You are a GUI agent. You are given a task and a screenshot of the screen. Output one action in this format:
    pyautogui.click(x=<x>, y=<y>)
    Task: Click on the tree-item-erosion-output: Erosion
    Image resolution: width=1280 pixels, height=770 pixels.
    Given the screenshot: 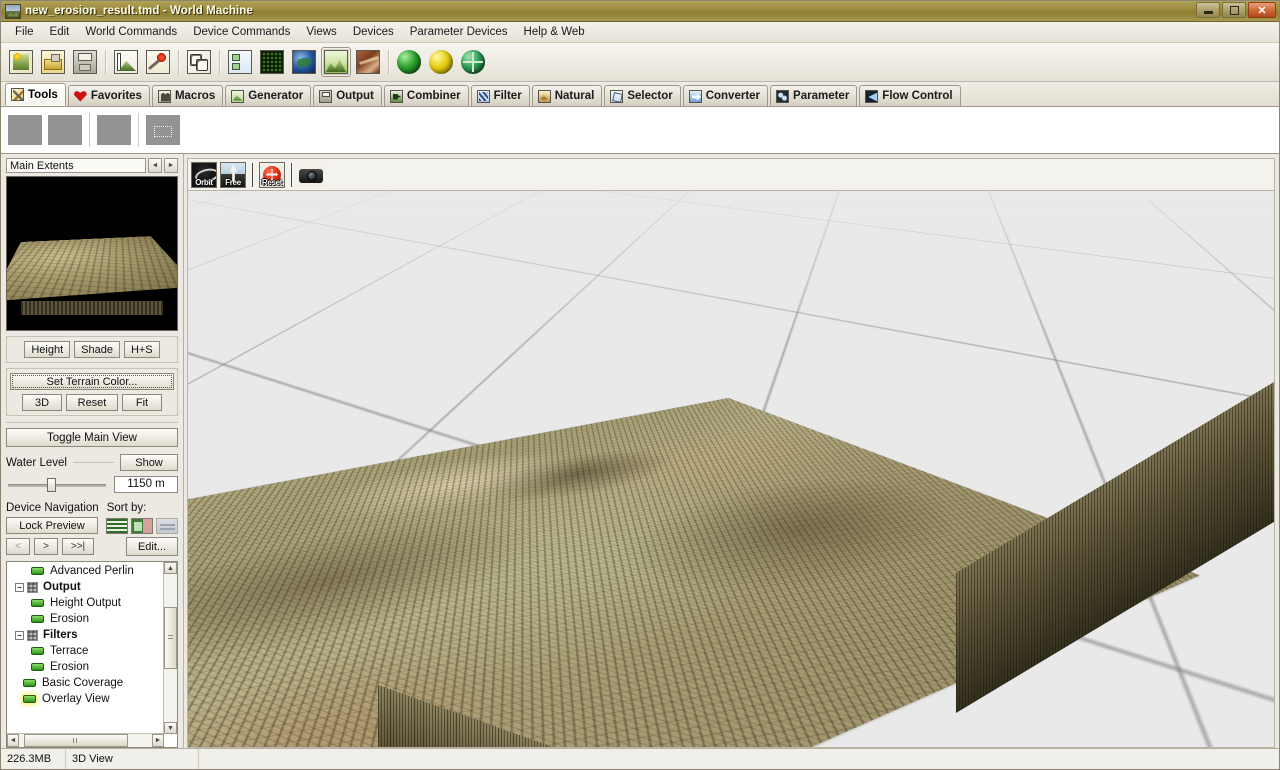 What is the action you would take?
    pyautogui.click(x=93, y=619)
    